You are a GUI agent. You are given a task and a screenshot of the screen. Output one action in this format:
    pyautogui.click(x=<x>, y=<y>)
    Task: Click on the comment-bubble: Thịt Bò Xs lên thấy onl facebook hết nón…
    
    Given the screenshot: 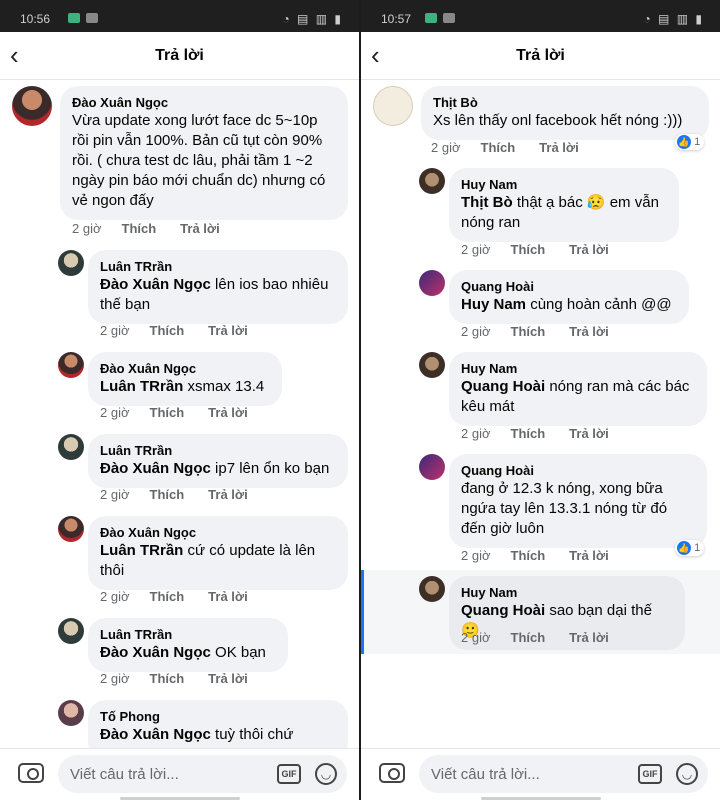 What is the action you would take?
    pyautogui.click(x=565, y=113)
    